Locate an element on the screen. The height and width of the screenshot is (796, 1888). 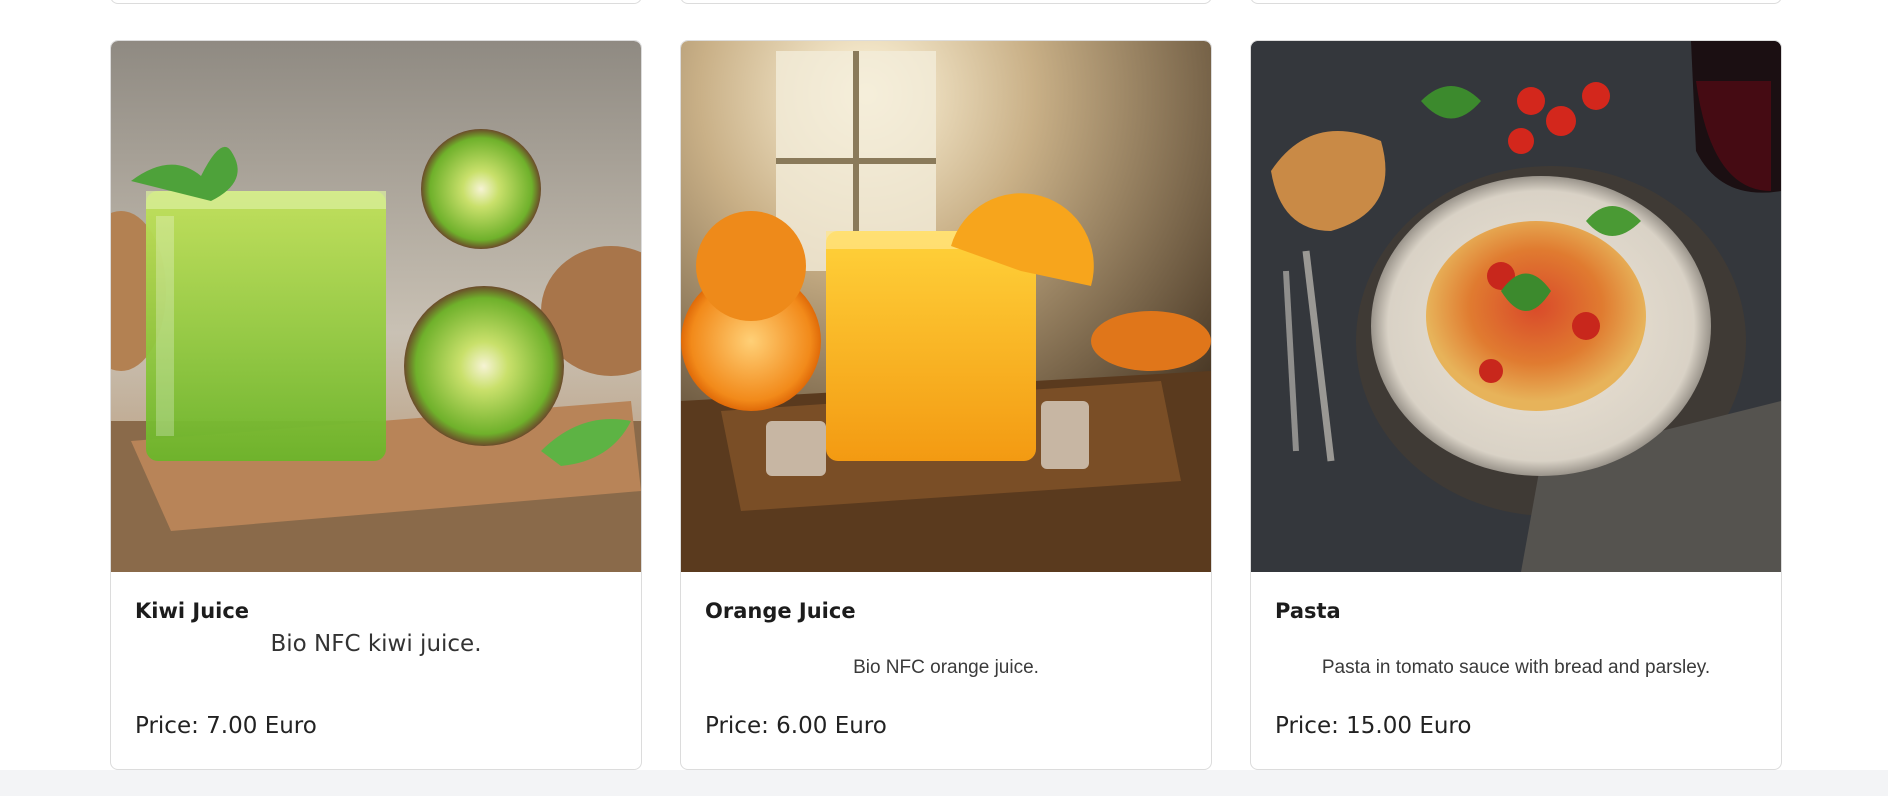
product-title: Pasta is located at coordinates (1308, 611).